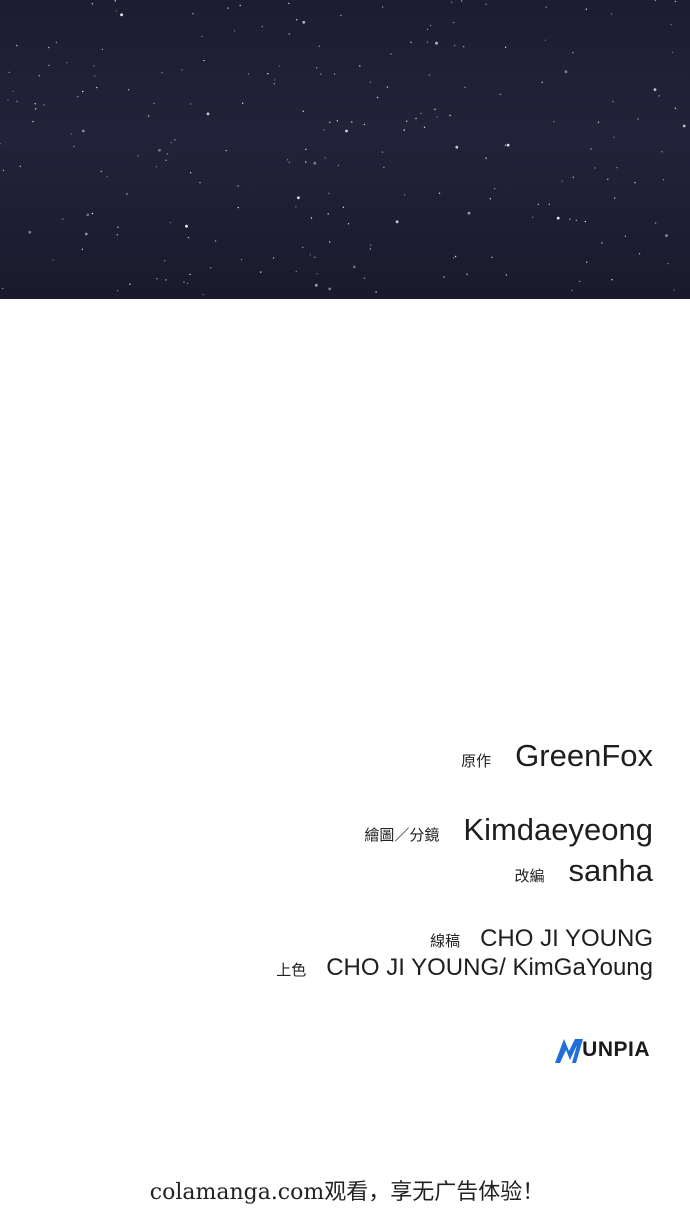  I want to click on munpia-logo-text: UNPIA, so click(616, 1049).